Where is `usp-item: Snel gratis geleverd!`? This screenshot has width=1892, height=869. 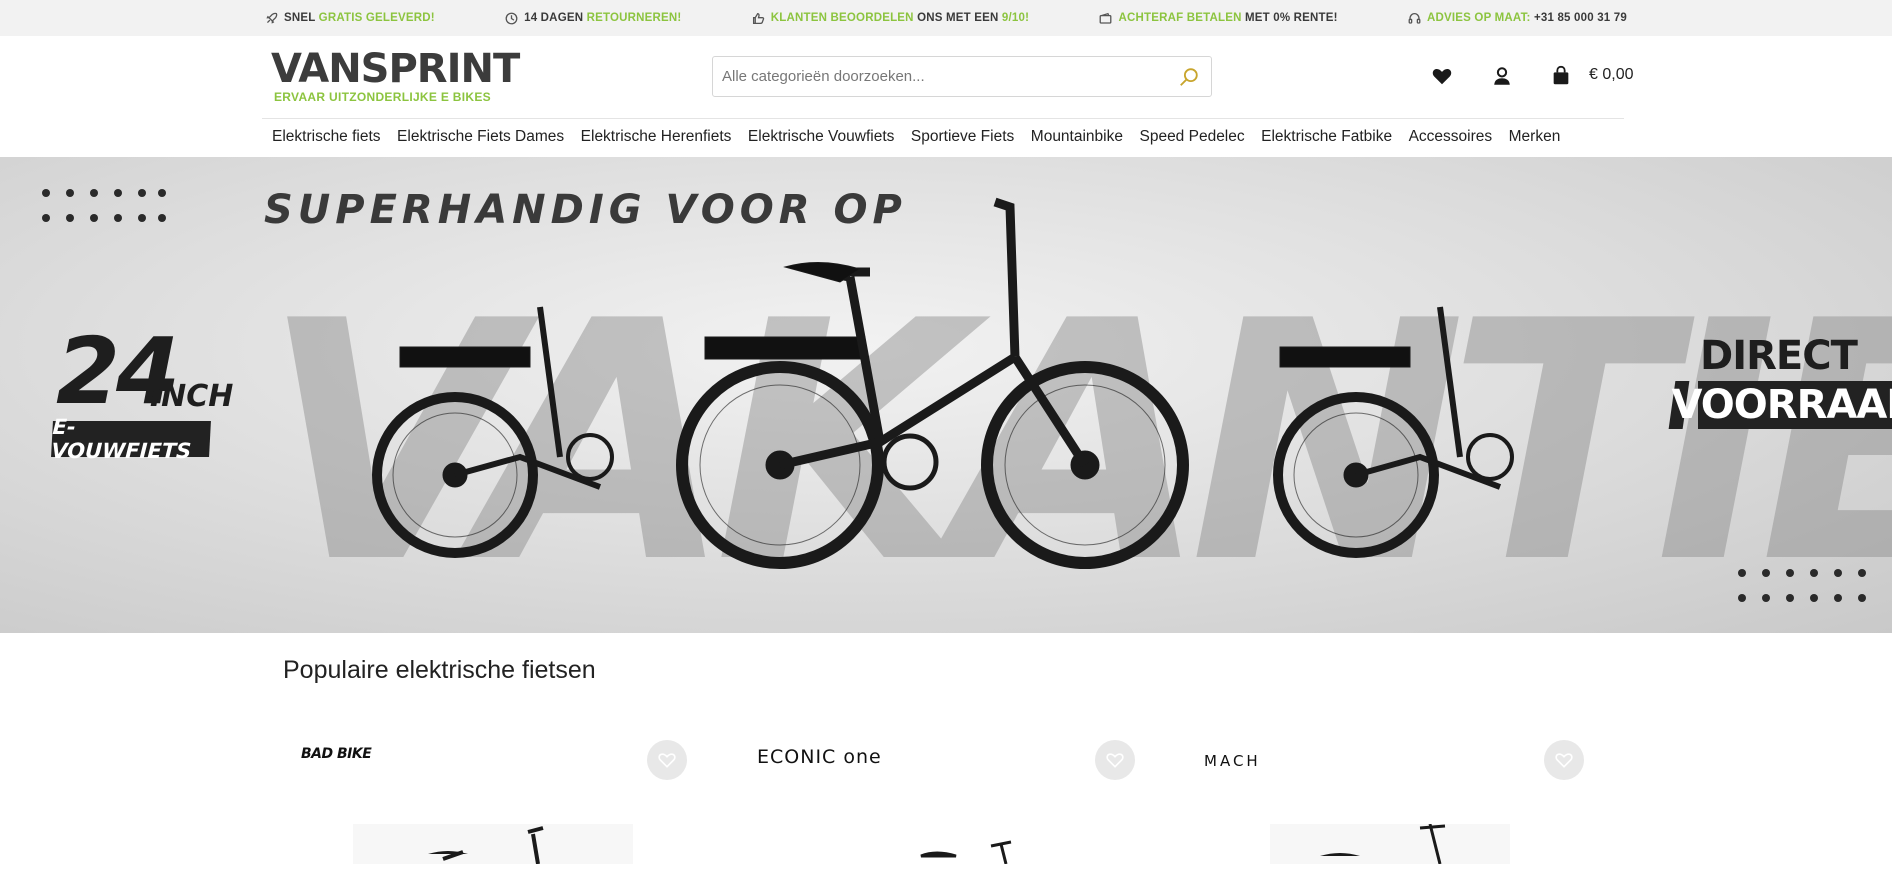
usp-item: Snel gratis geleverd! is located at coordinates (350, 18).